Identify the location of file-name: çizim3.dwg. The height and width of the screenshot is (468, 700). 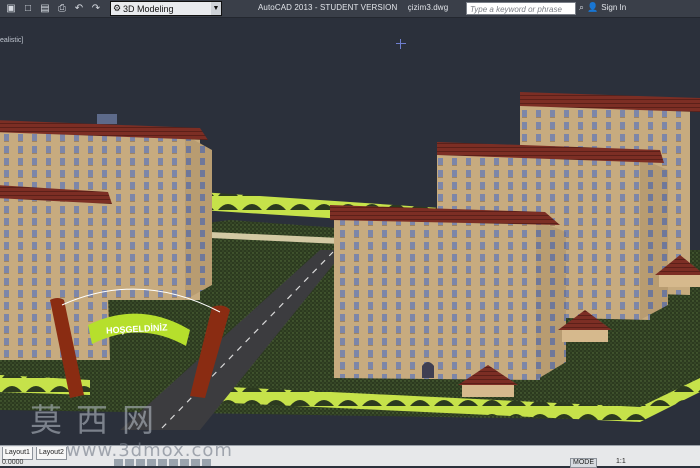
(428, 7).